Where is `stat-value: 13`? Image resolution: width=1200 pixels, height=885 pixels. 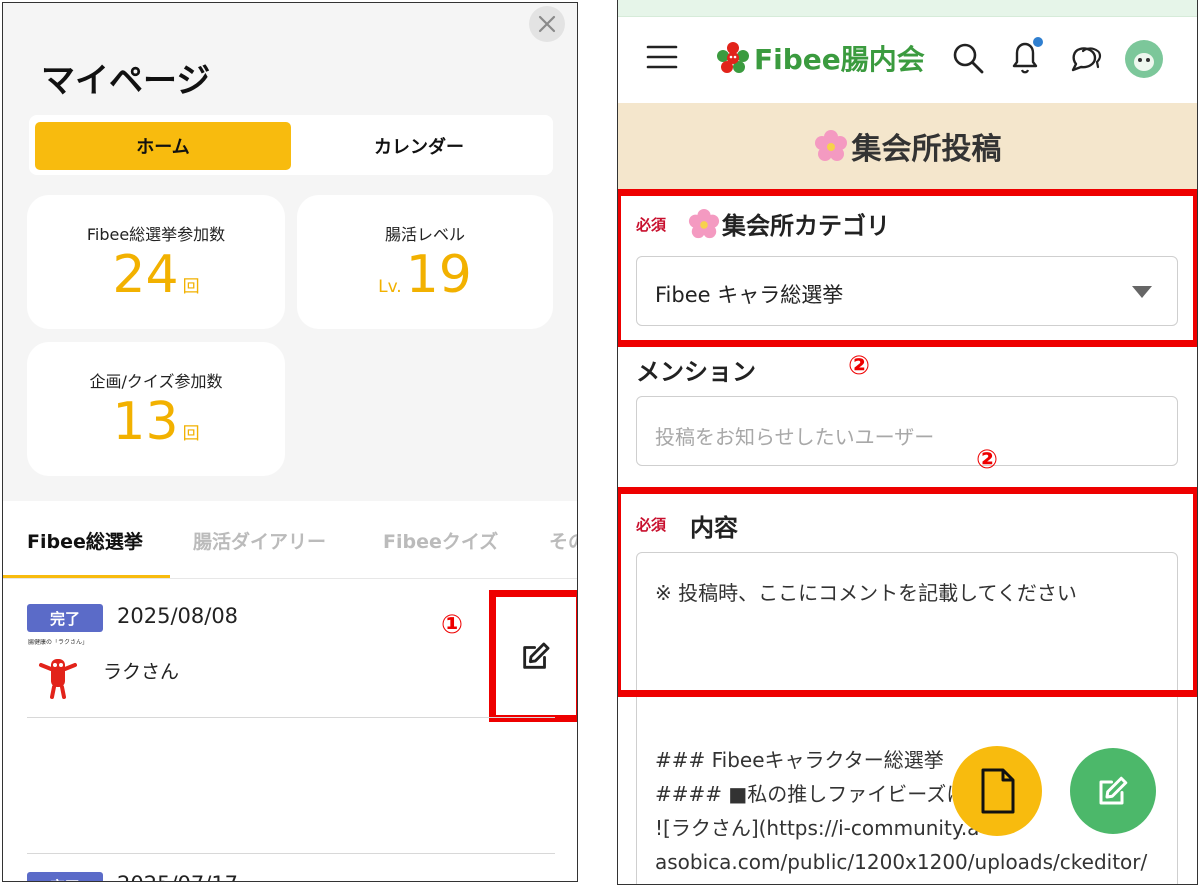 stat-value: 13 is located at coordinates (145, 422).